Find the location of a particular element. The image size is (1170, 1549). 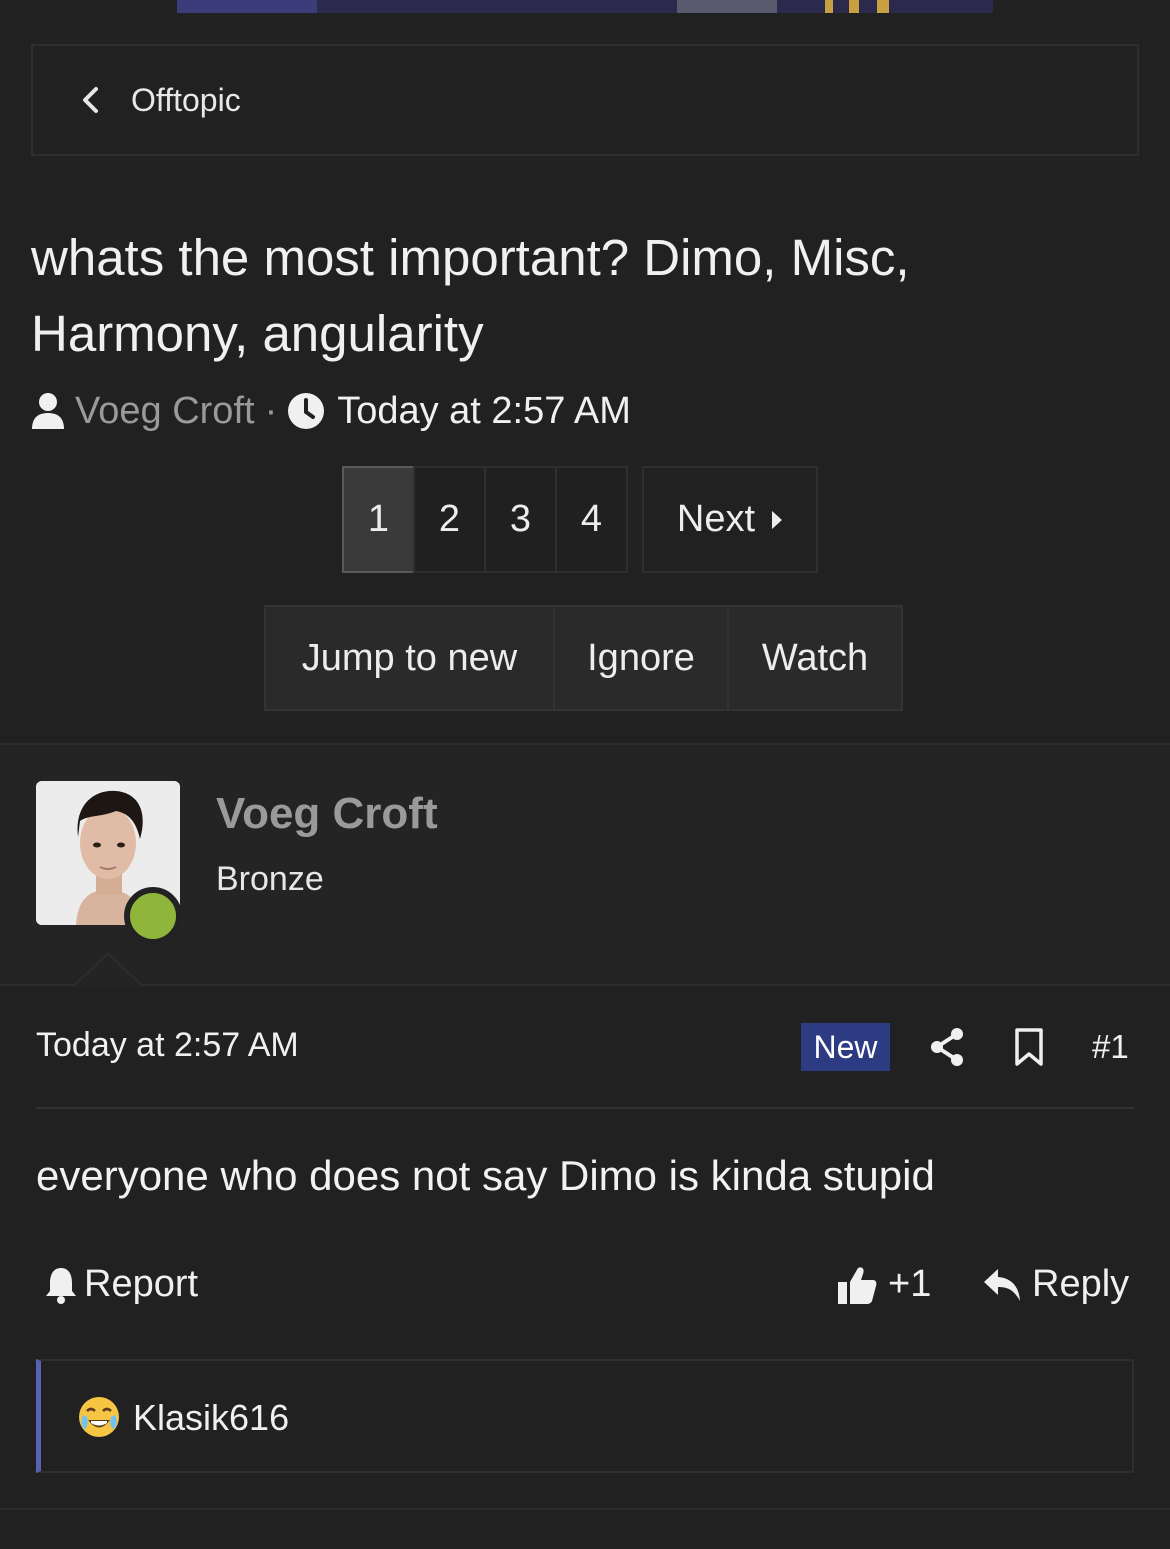

ignore-button: Ignore is located at coordinates (641, 658).